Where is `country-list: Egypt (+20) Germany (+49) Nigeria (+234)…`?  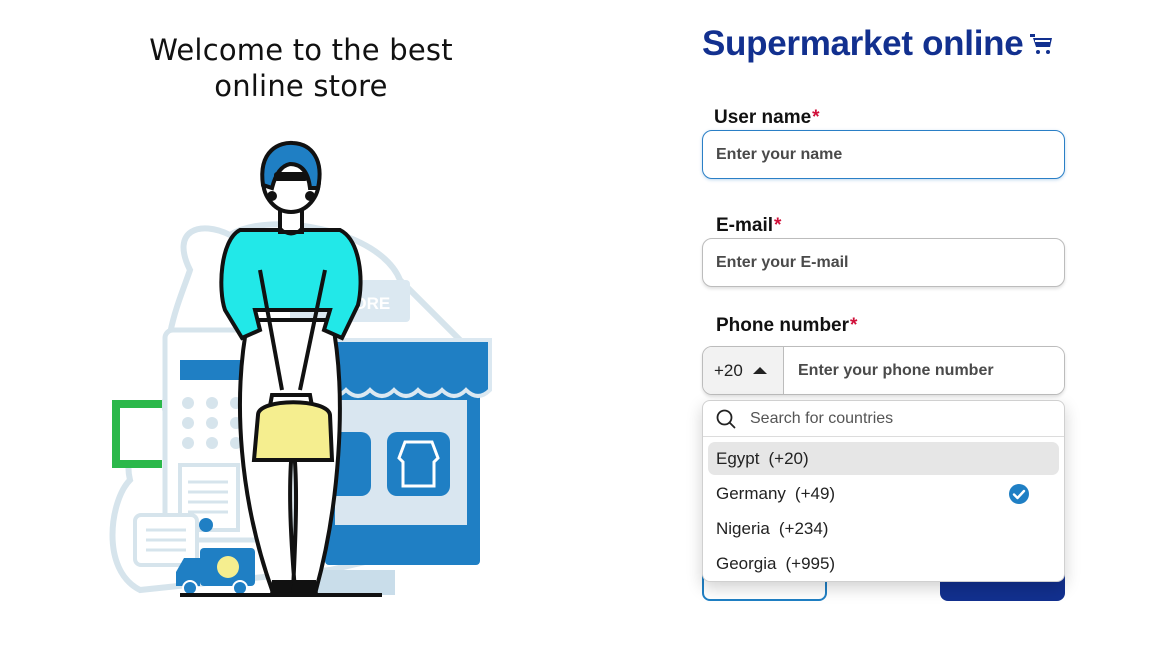
country-list: Egypt (+20) Germany (+49) Nigeria (+234)… is located at coordinates (883, 508).